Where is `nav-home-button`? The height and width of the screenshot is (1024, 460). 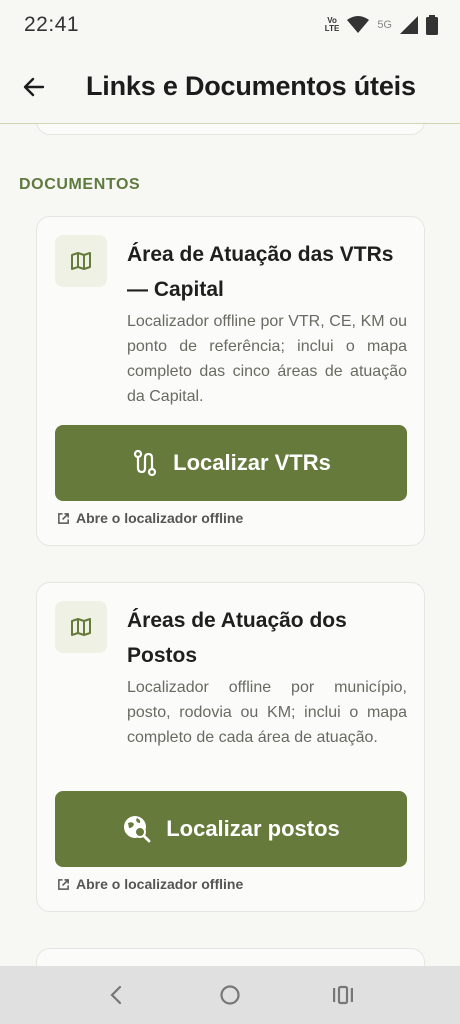 nav-home-button is located at coordinates (230, 995).